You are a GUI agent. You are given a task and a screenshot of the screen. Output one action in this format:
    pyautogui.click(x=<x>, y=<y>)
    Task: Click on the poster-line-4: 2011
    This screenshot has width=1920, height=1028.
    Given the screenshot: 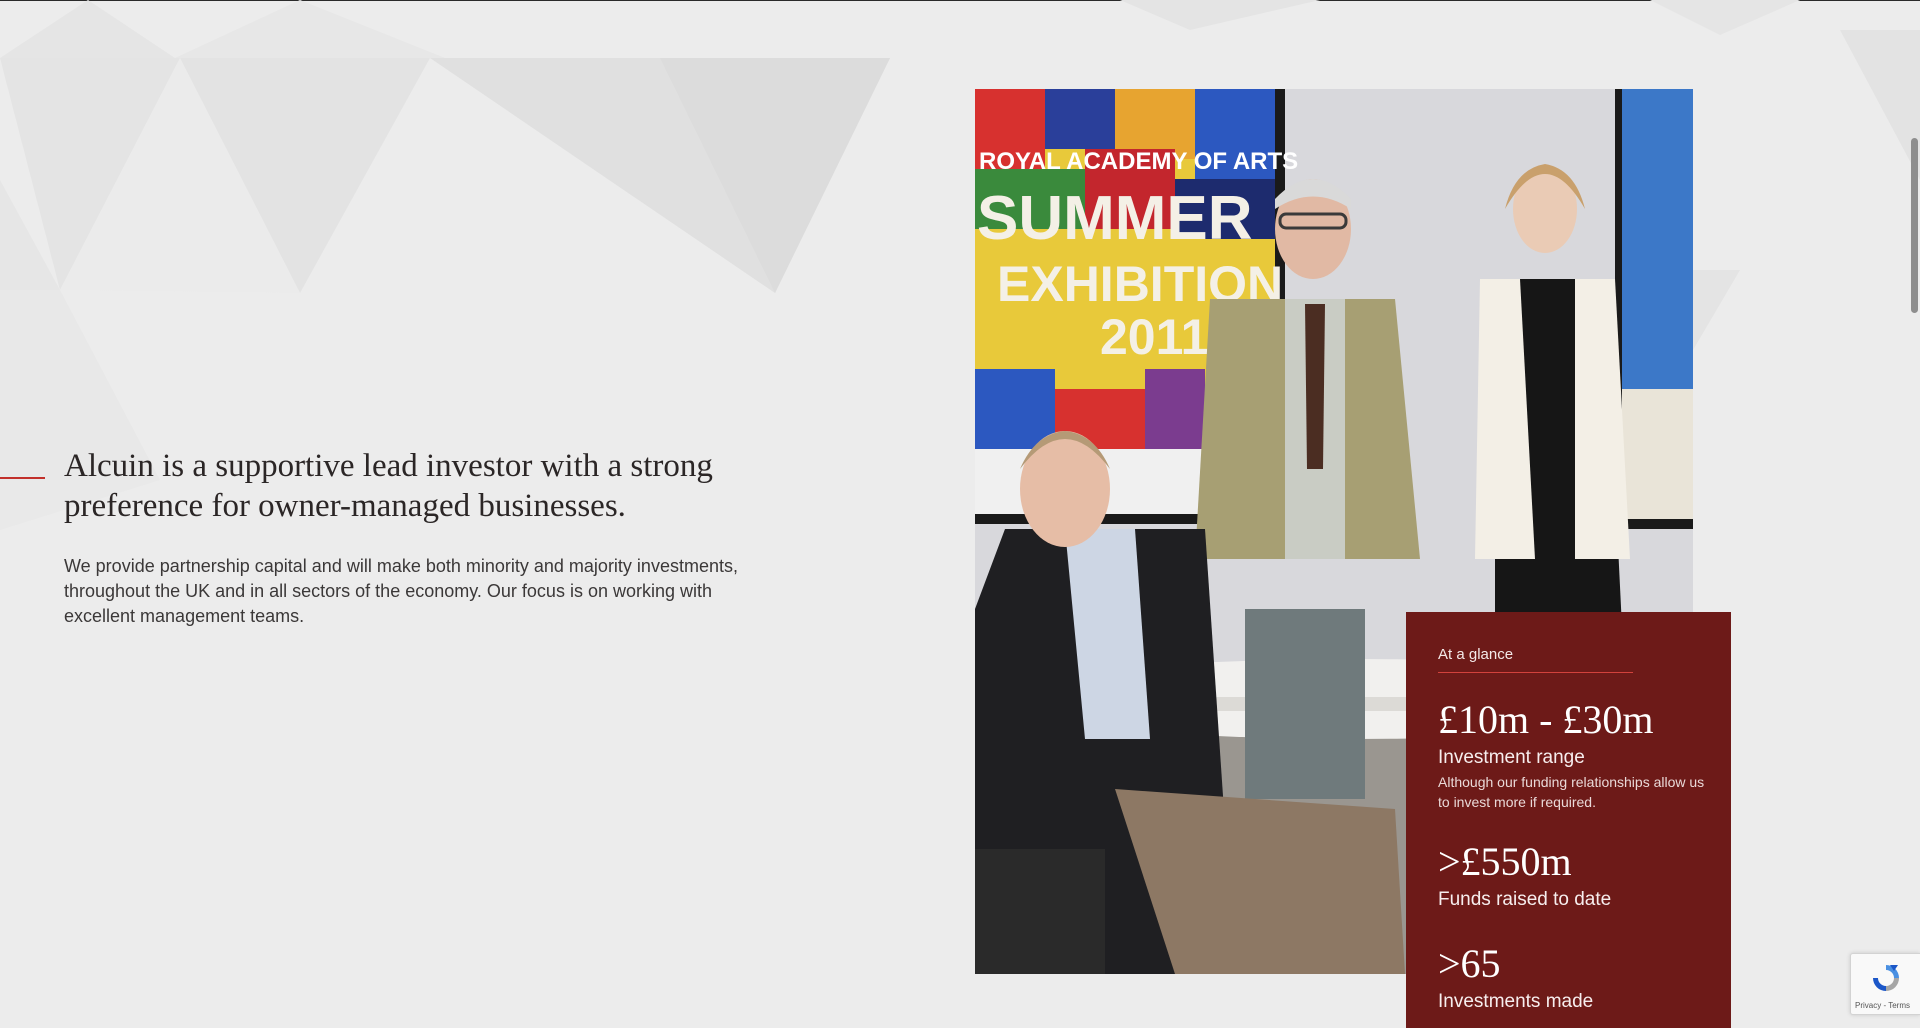 What is the action you would take?
    pyautogui.click(x=1154, y=337)
    